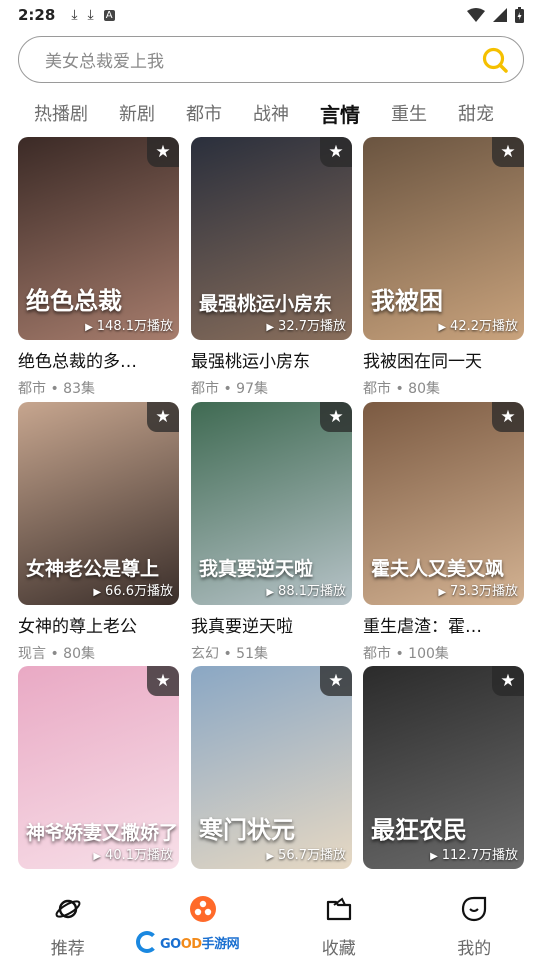 The height and width of the screenshot is (965, 542). I want to click on poster-title-art: 霍夫人又美又飒, so click(438, 569).